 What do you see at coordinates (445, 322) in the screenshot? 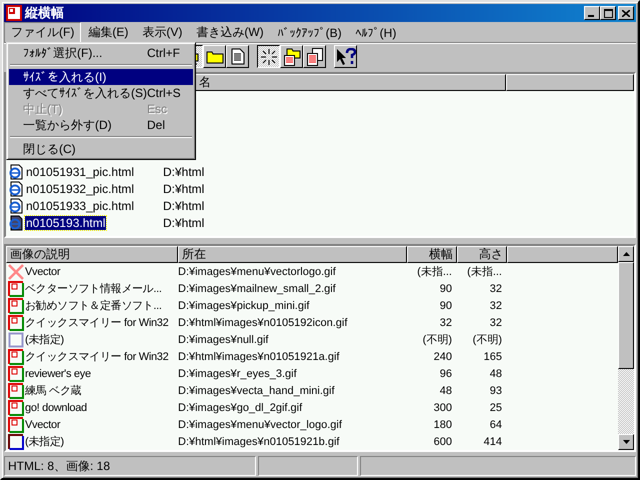
I see `image-width: 32` at bounding box center [445, 322].